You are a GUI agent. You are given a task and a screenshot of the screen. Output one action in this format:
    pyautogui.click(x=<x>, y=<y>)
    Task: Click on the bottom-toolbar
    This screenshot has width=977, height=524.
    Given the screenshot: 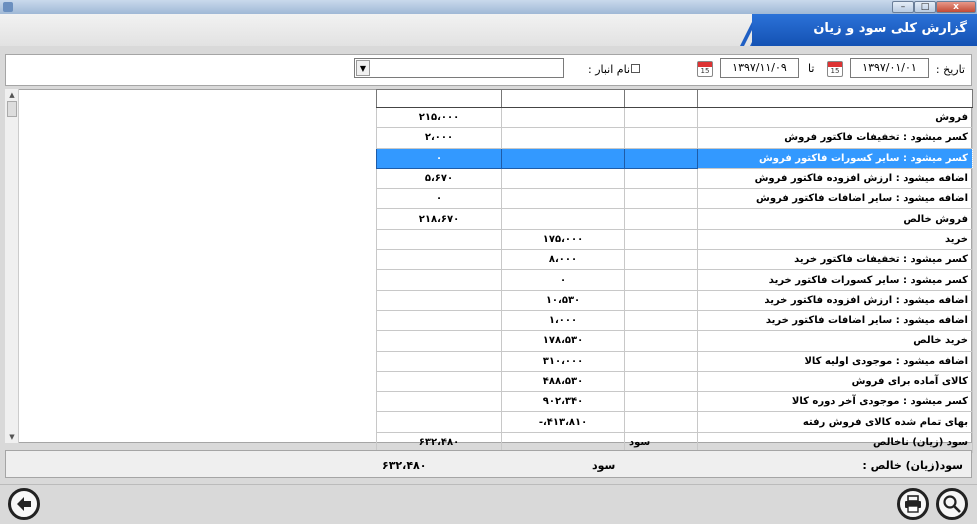 What is the action you would take?
    pyautogui.click(x=488, y=504)
    